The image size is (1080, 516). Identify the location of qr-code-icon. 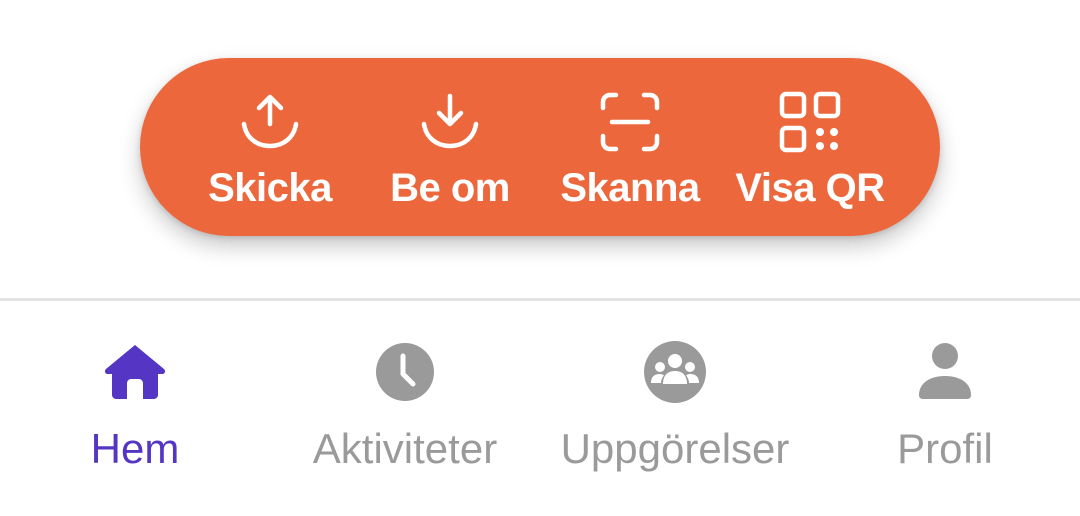
(810, 122).